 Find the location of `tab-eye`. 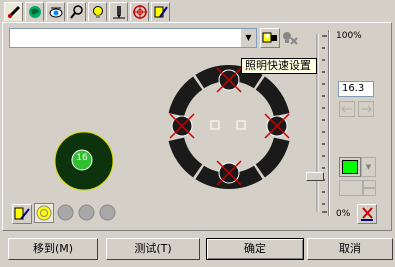

tab-eye is located at coordinates (55, 11).